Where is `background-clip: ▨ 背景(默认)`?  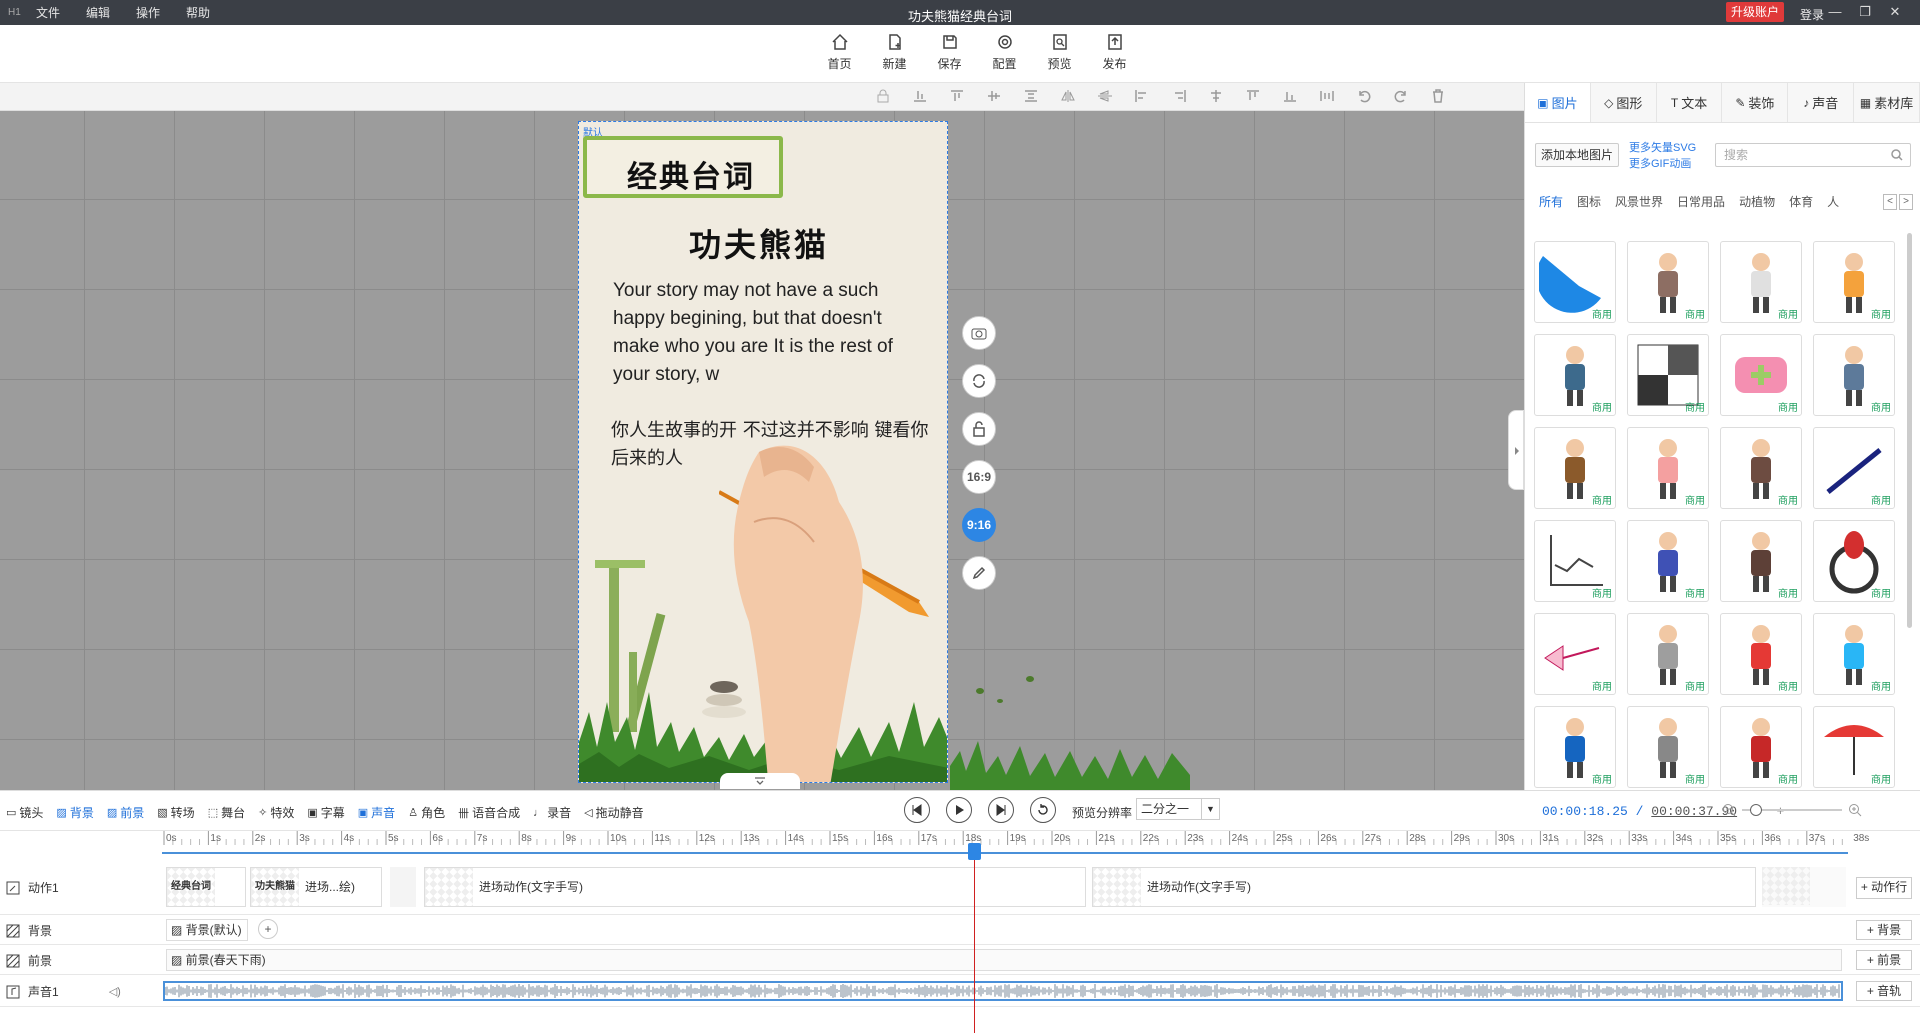 background-clip: ▨ 背景(默认) is located at coordinates (207, 930).